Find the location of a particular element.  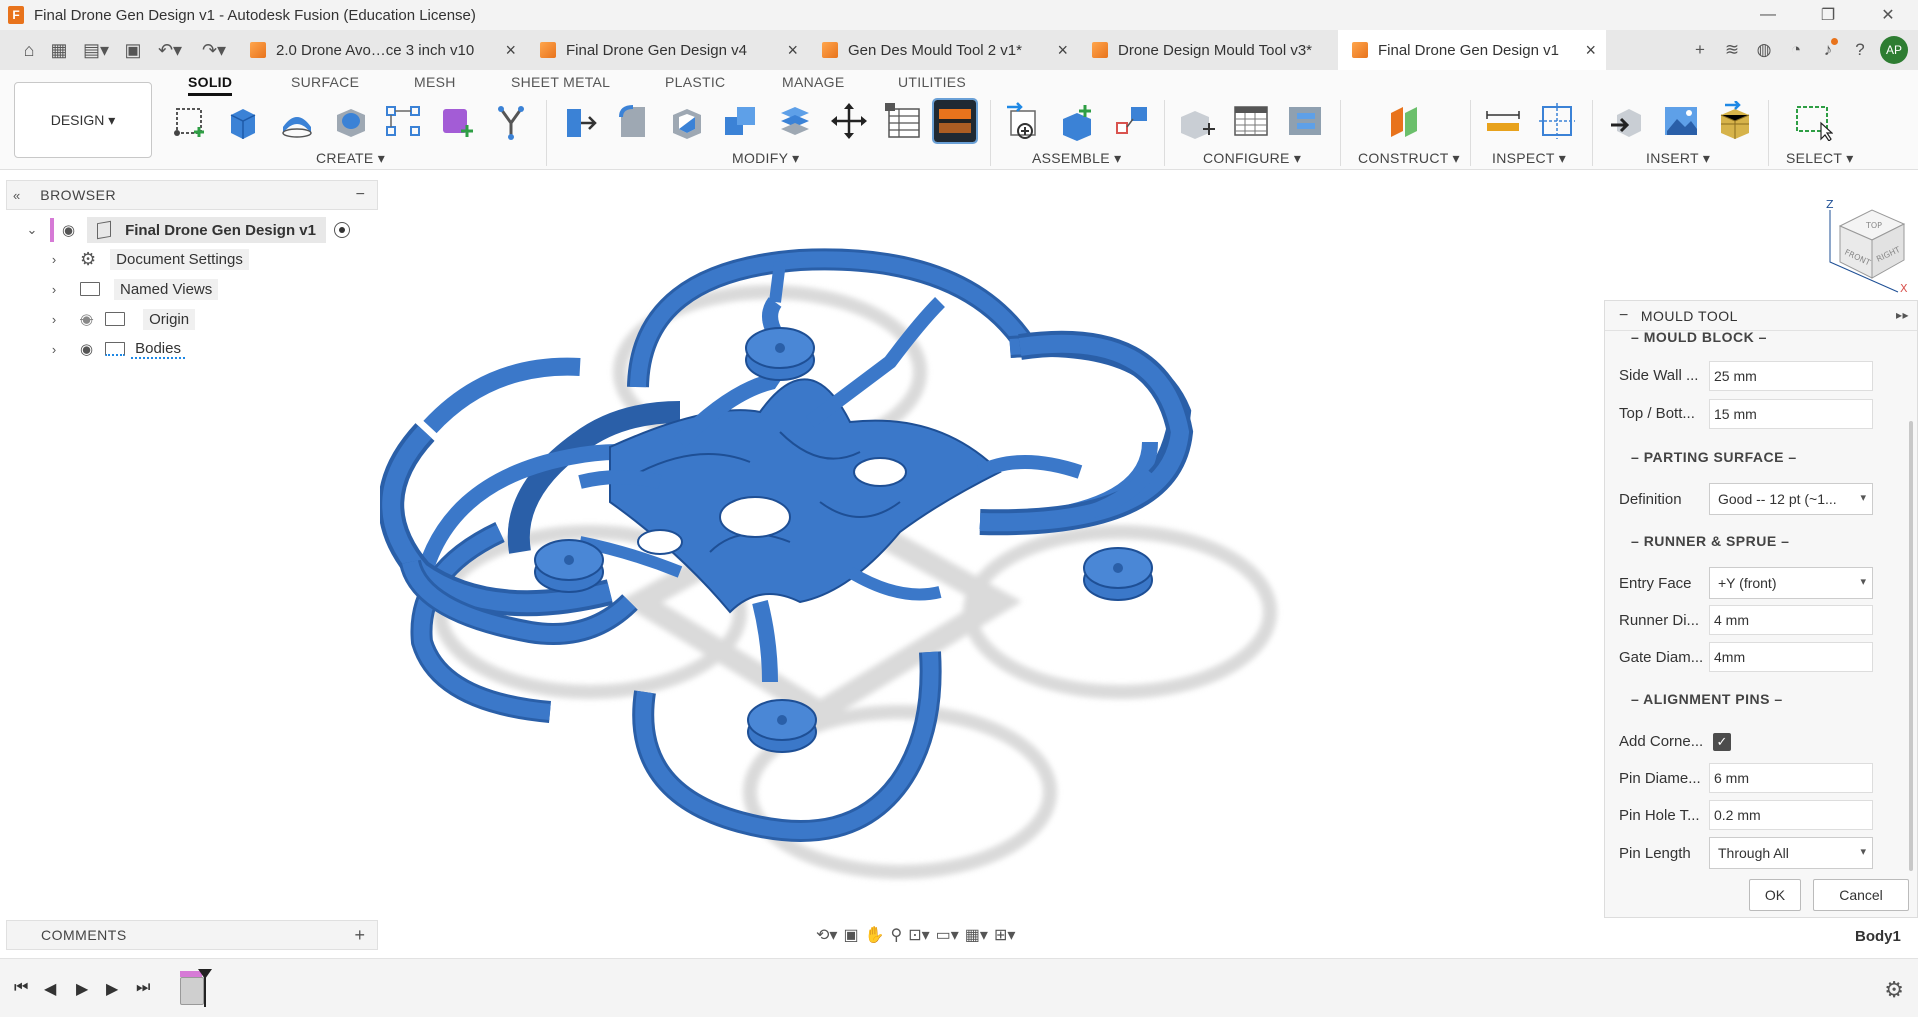

group-construct: CONSTRUCT ▾ is located at coordinates (1409, 158).